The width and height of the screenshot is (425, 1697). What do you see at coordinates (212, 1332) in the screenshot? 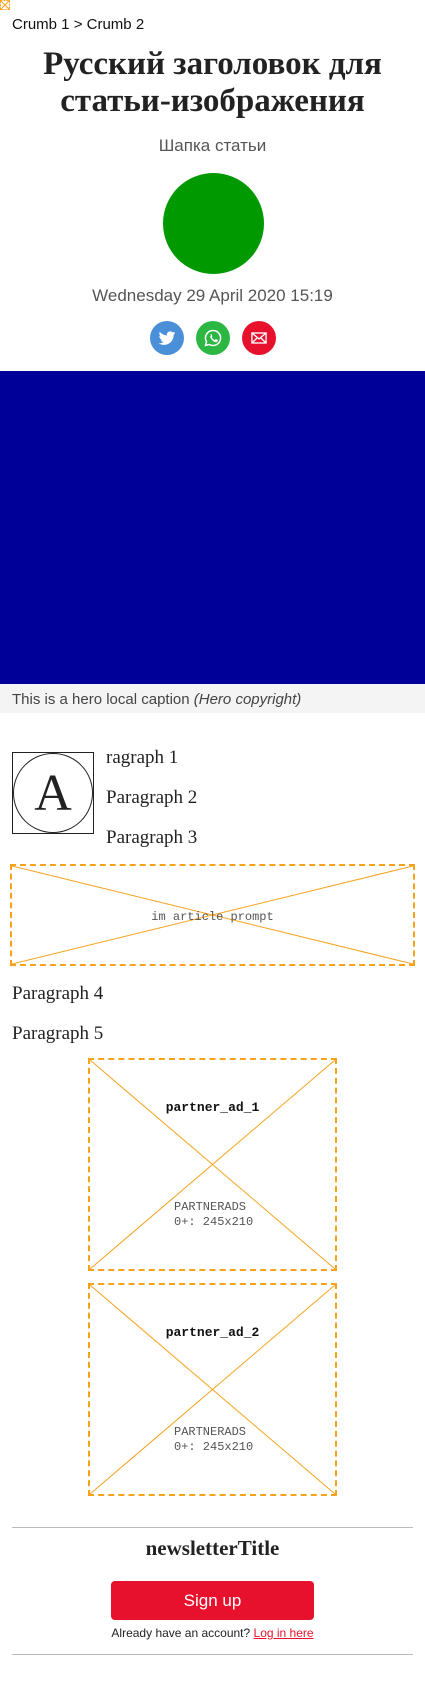
I see `ad-slot-name: partner_ad_2` at bounding box center [212, 1332].